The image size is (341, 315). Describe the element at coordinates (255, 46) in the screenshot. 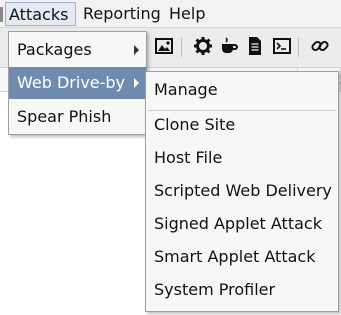

I see `document-icon` at that location.